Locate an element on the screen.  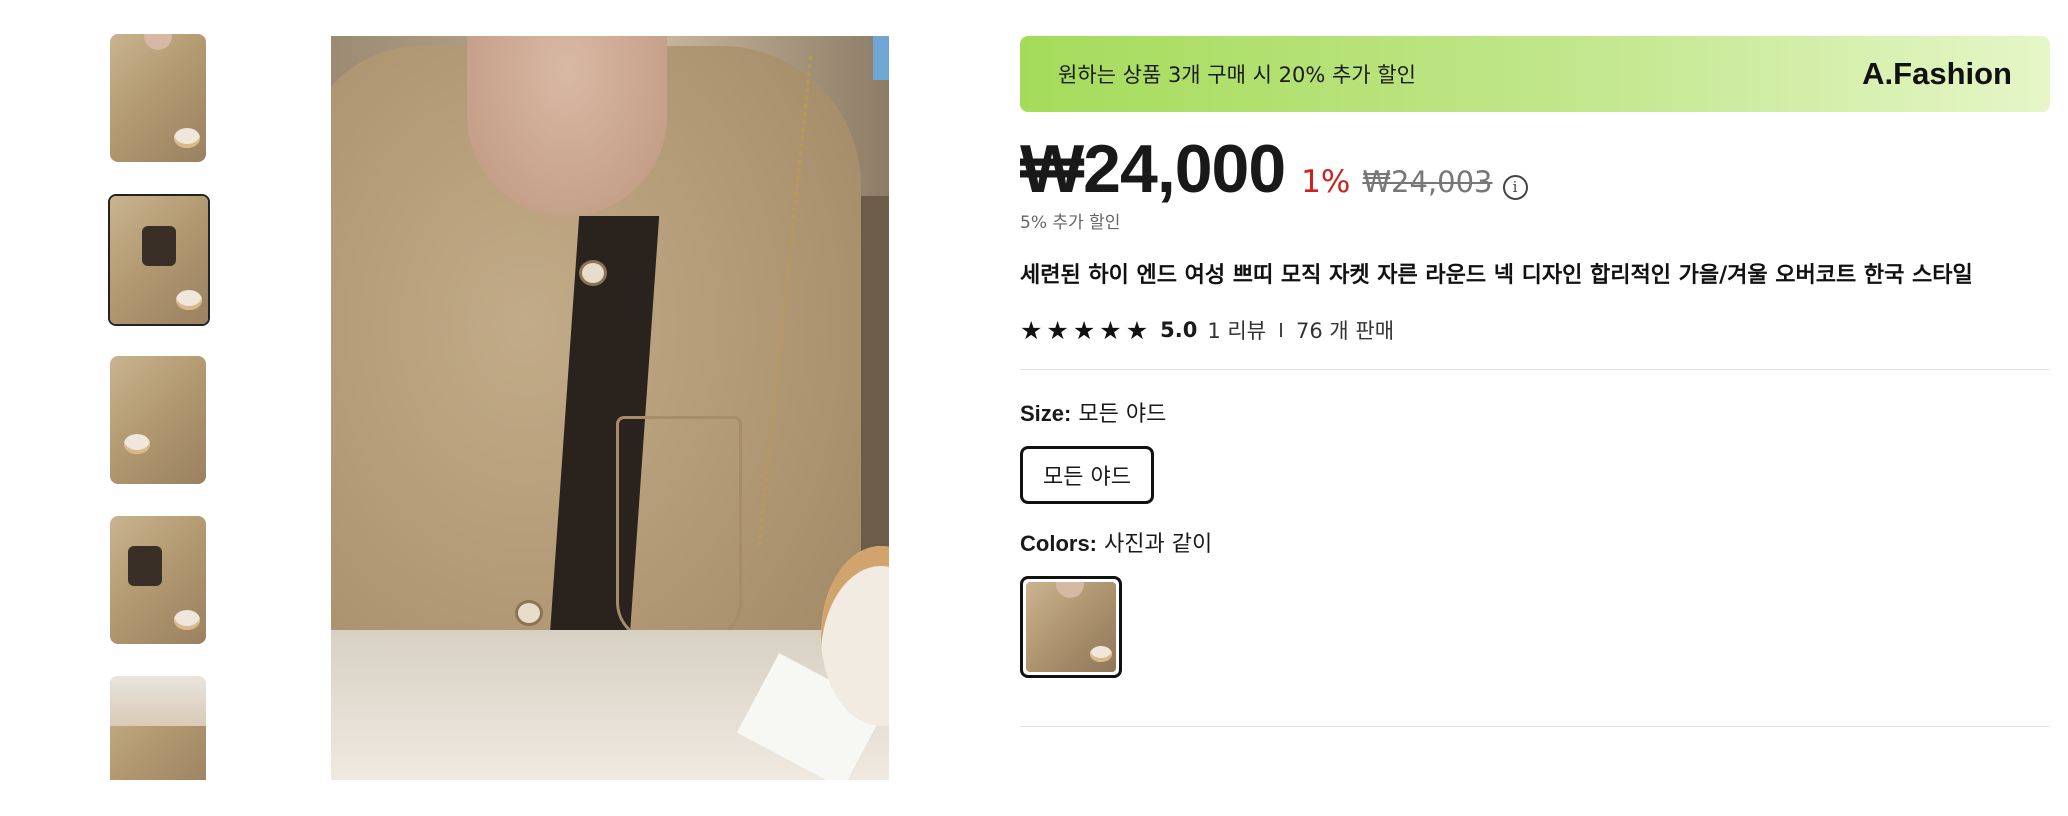
color-label: Colors: is located at coordinates (1058, 543).